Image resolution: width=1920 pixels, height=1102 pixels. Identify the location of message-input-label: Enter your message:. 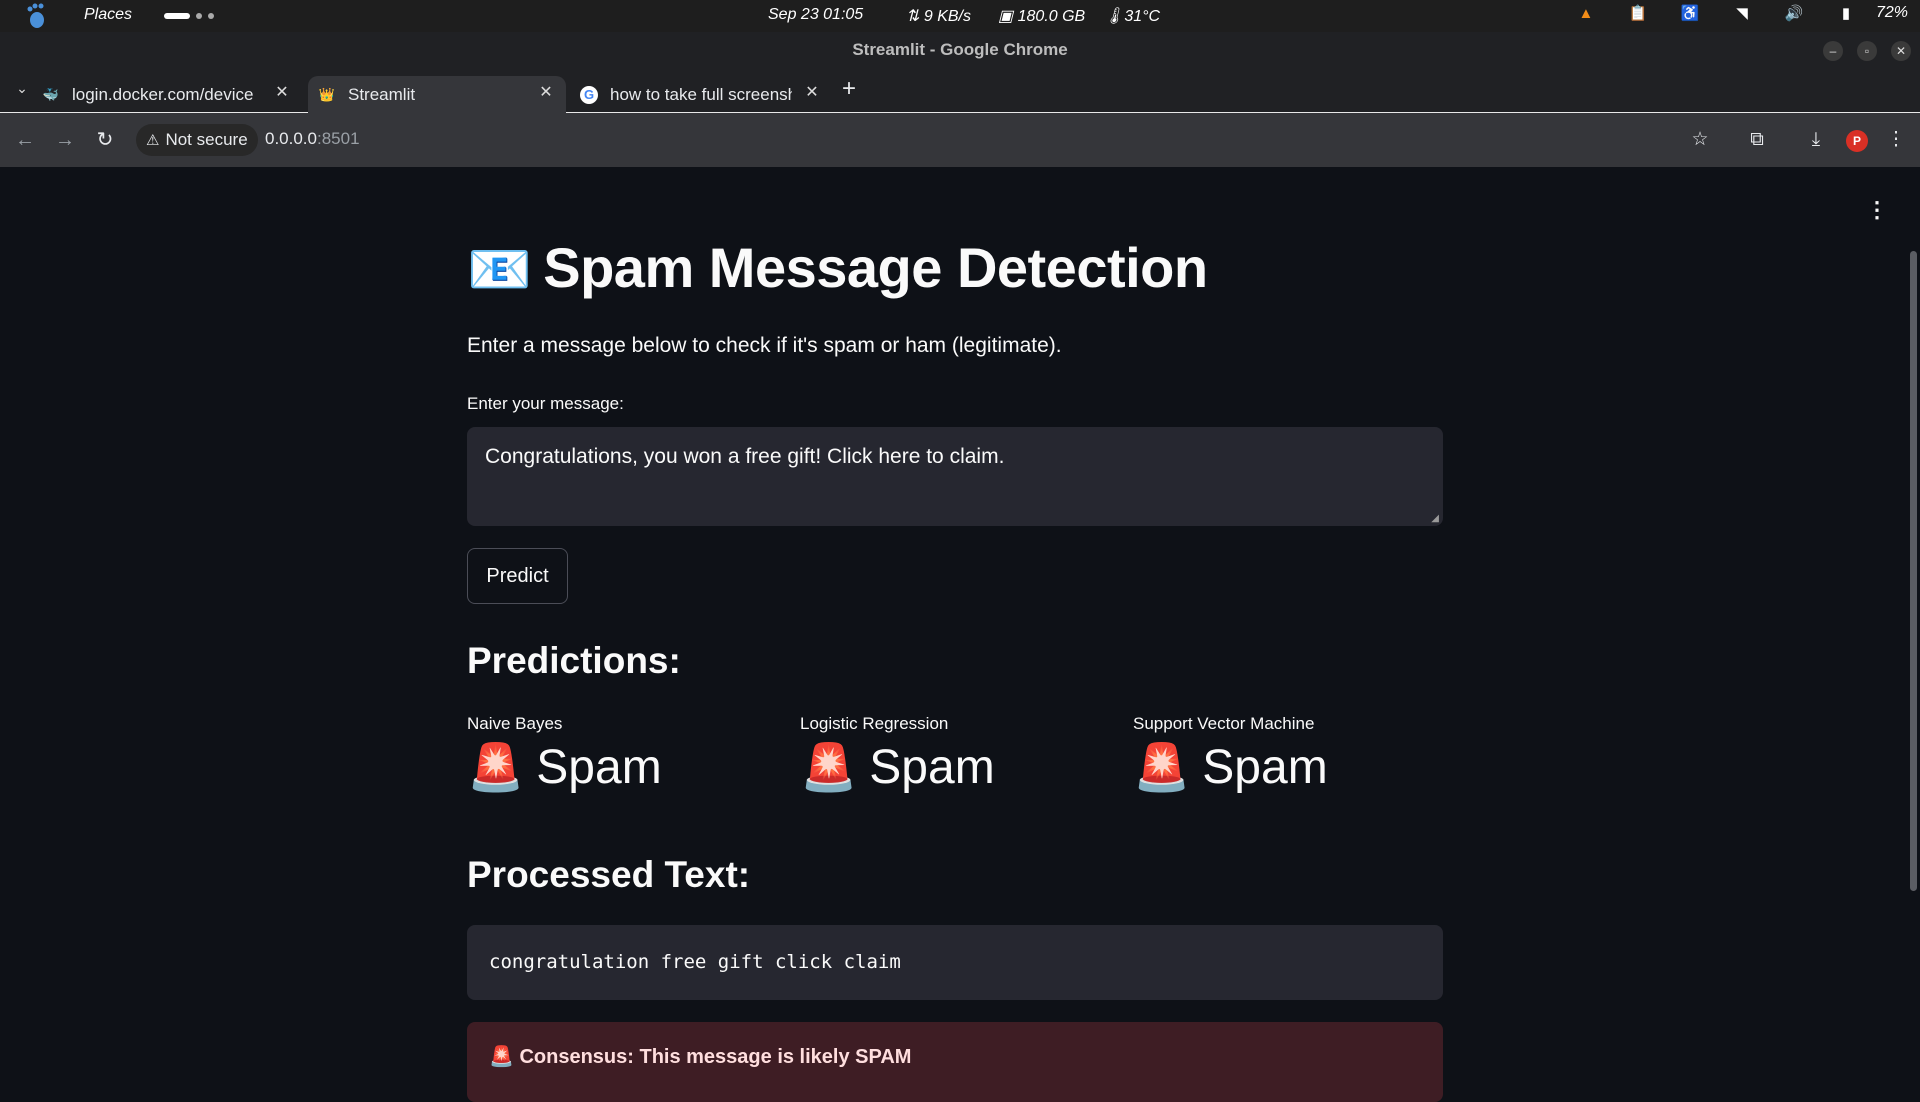
(545, 403).